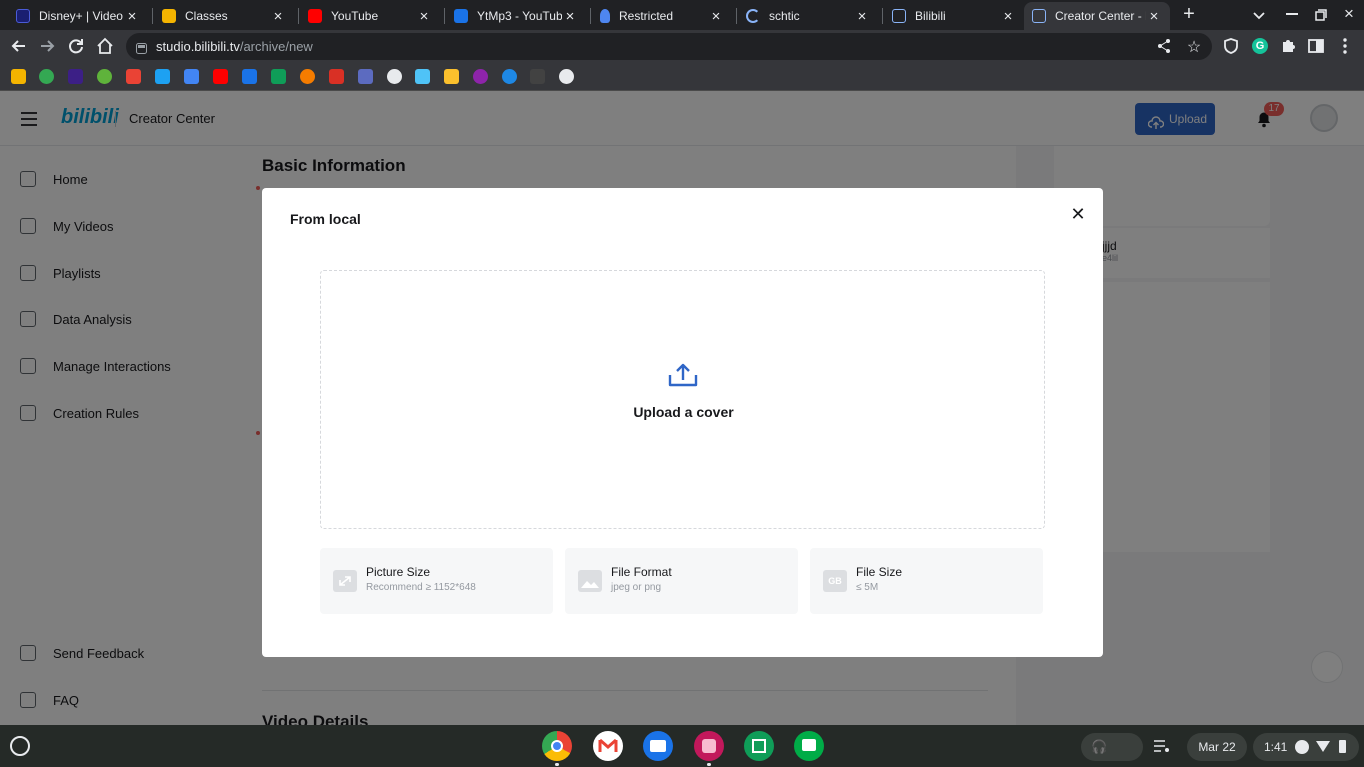 Image resolution: width=1364 pixels, height=767 pixels. Describe the element at coordinates (1162, 746) in the screenshot. I see `playlist-media-icon` at that location.